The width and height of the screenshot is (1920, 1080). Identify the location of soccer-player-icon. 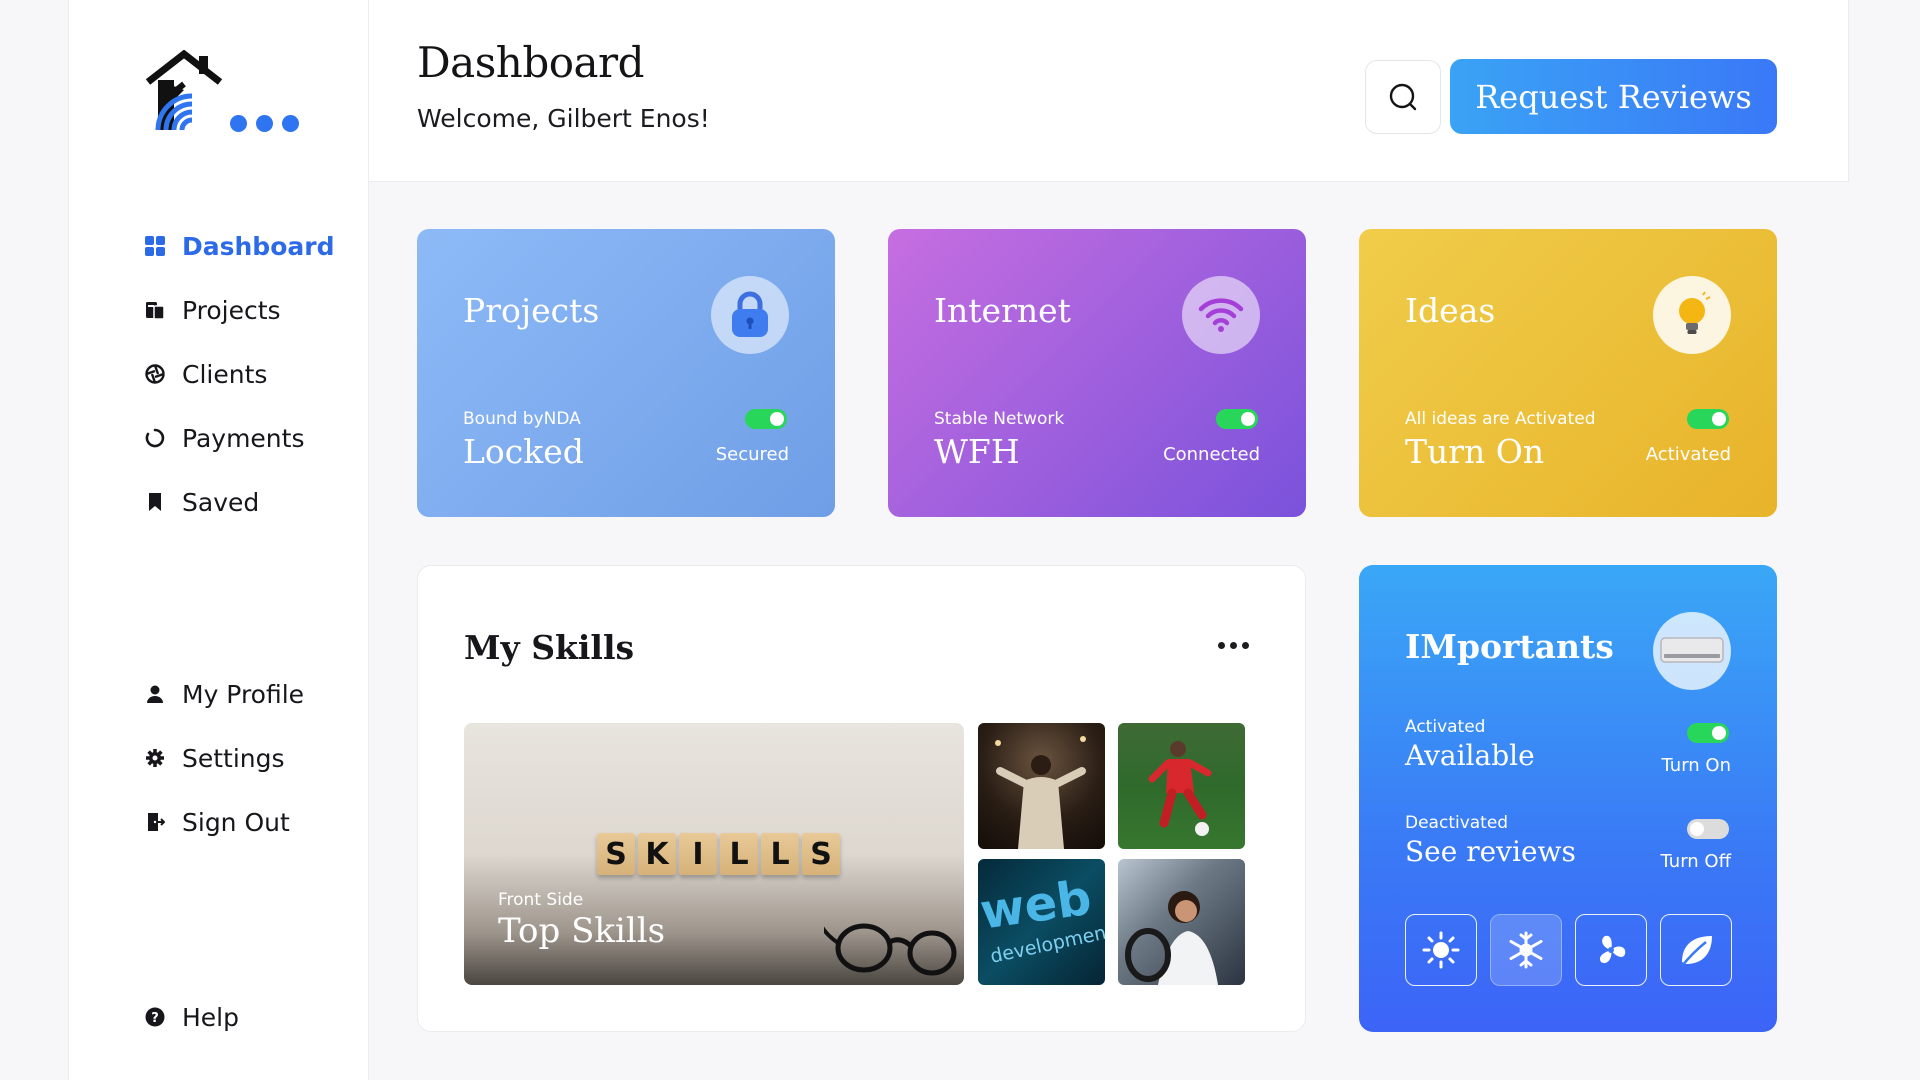
(1180, 788).